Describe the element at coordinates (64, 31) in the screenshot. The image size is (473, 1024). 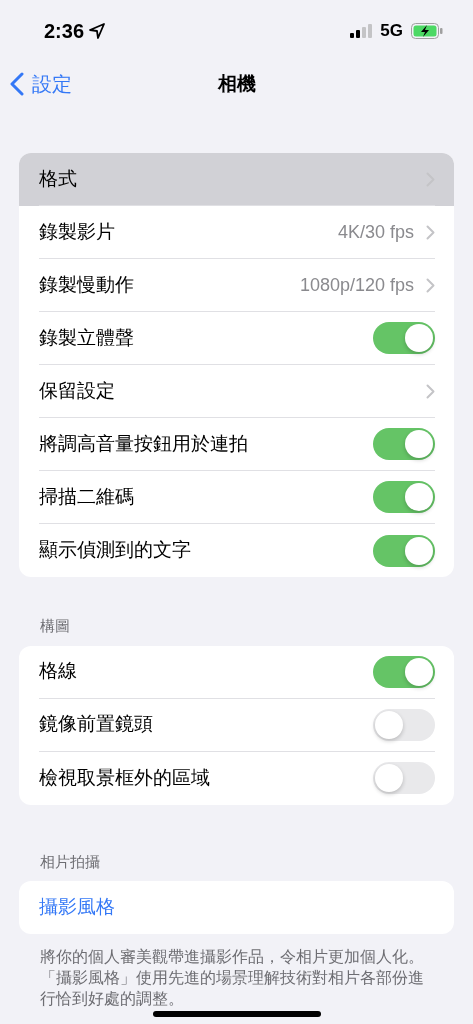
I see `status-time: 2:36` at that location.